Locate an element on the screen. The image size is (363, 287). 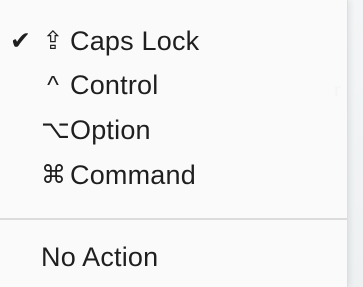
command-key-icon: ⌘ is located at coordinates (53, 175).